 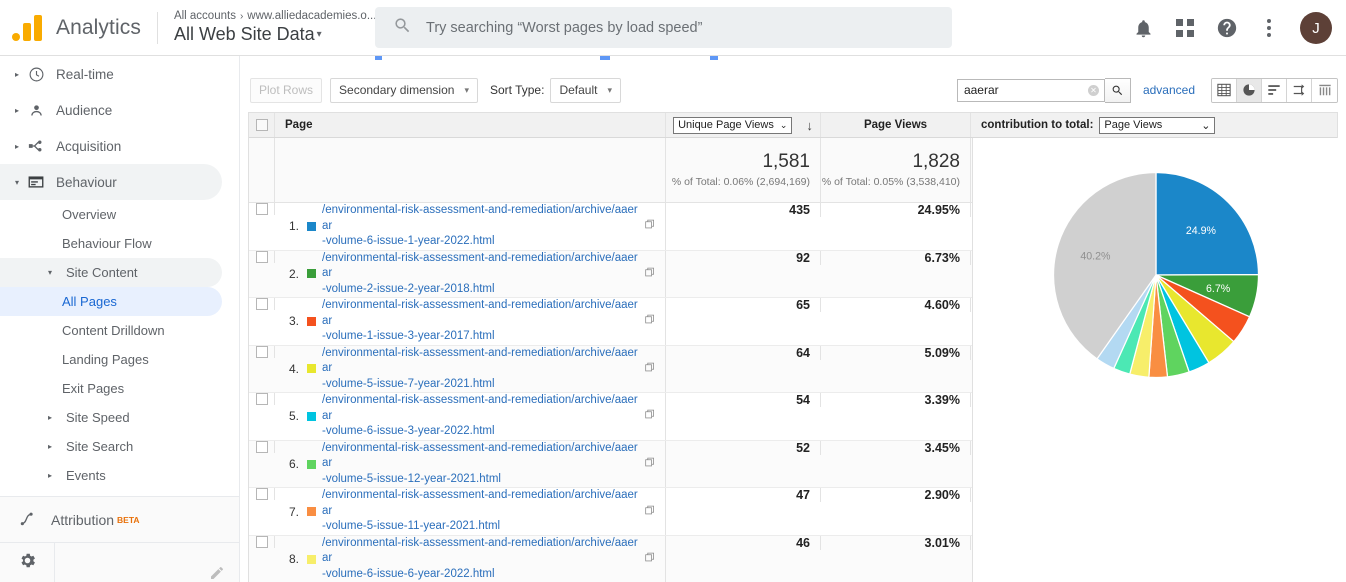 I want to click on sidebar-item-site-search: ▸ Site Search, so click(x=111, y=446).